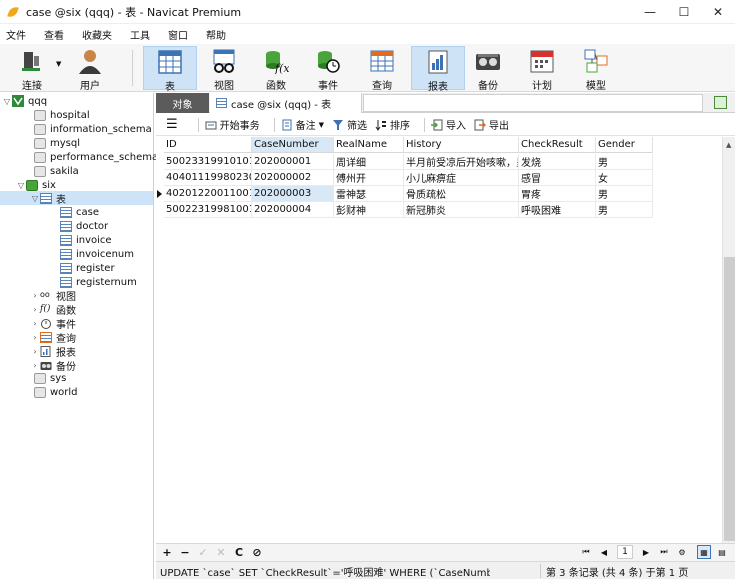 The height and width of the screenshot is (579, 735). What do you see at coordinates (491, 124) in the screenshot?
I see `export-button: 导出` at bounding box center [491, 124].